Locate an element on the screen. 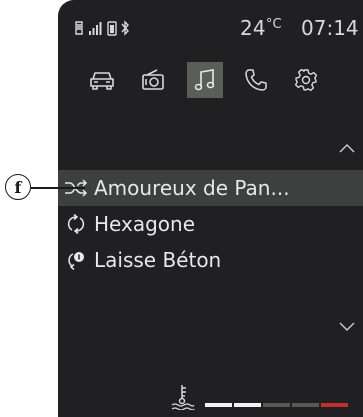 The image size is (363, 417). tab-vehicle is located at coordinates (102, 80).